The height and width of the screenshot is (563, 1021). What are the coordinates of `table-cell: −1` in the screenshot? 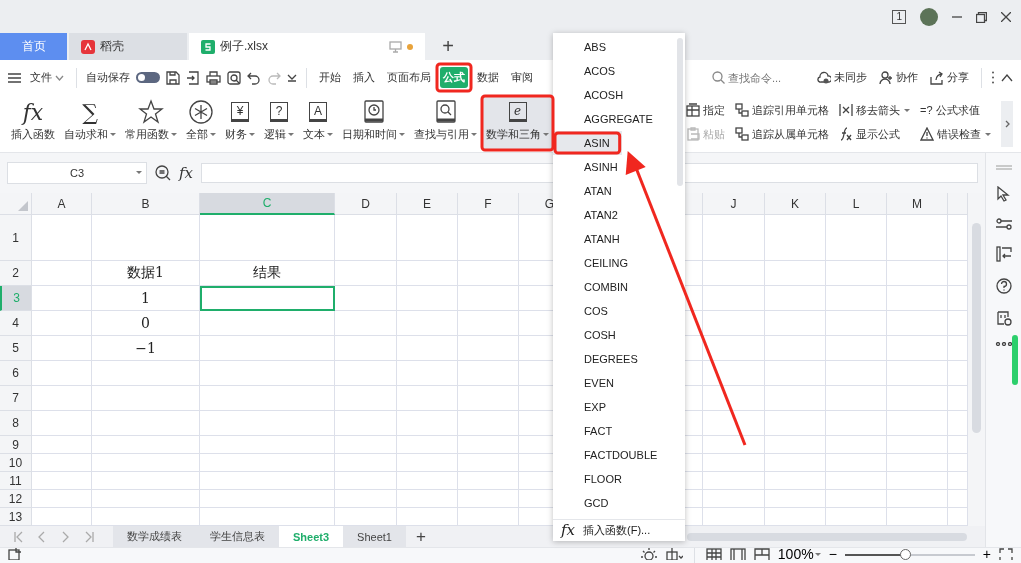 It's located at (146, 348).